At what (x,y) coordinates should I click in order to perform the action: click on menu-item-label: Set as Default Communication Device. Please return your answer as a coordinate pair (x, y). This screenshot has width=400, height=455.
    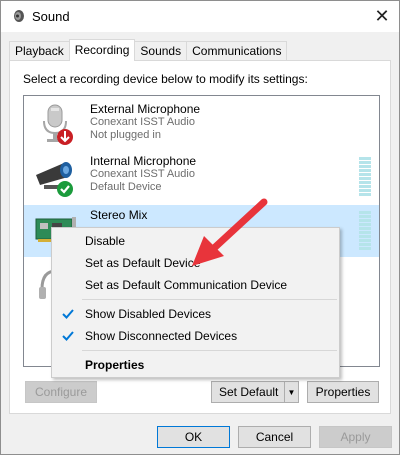
    Looking at the image, I should click on (186, 285).